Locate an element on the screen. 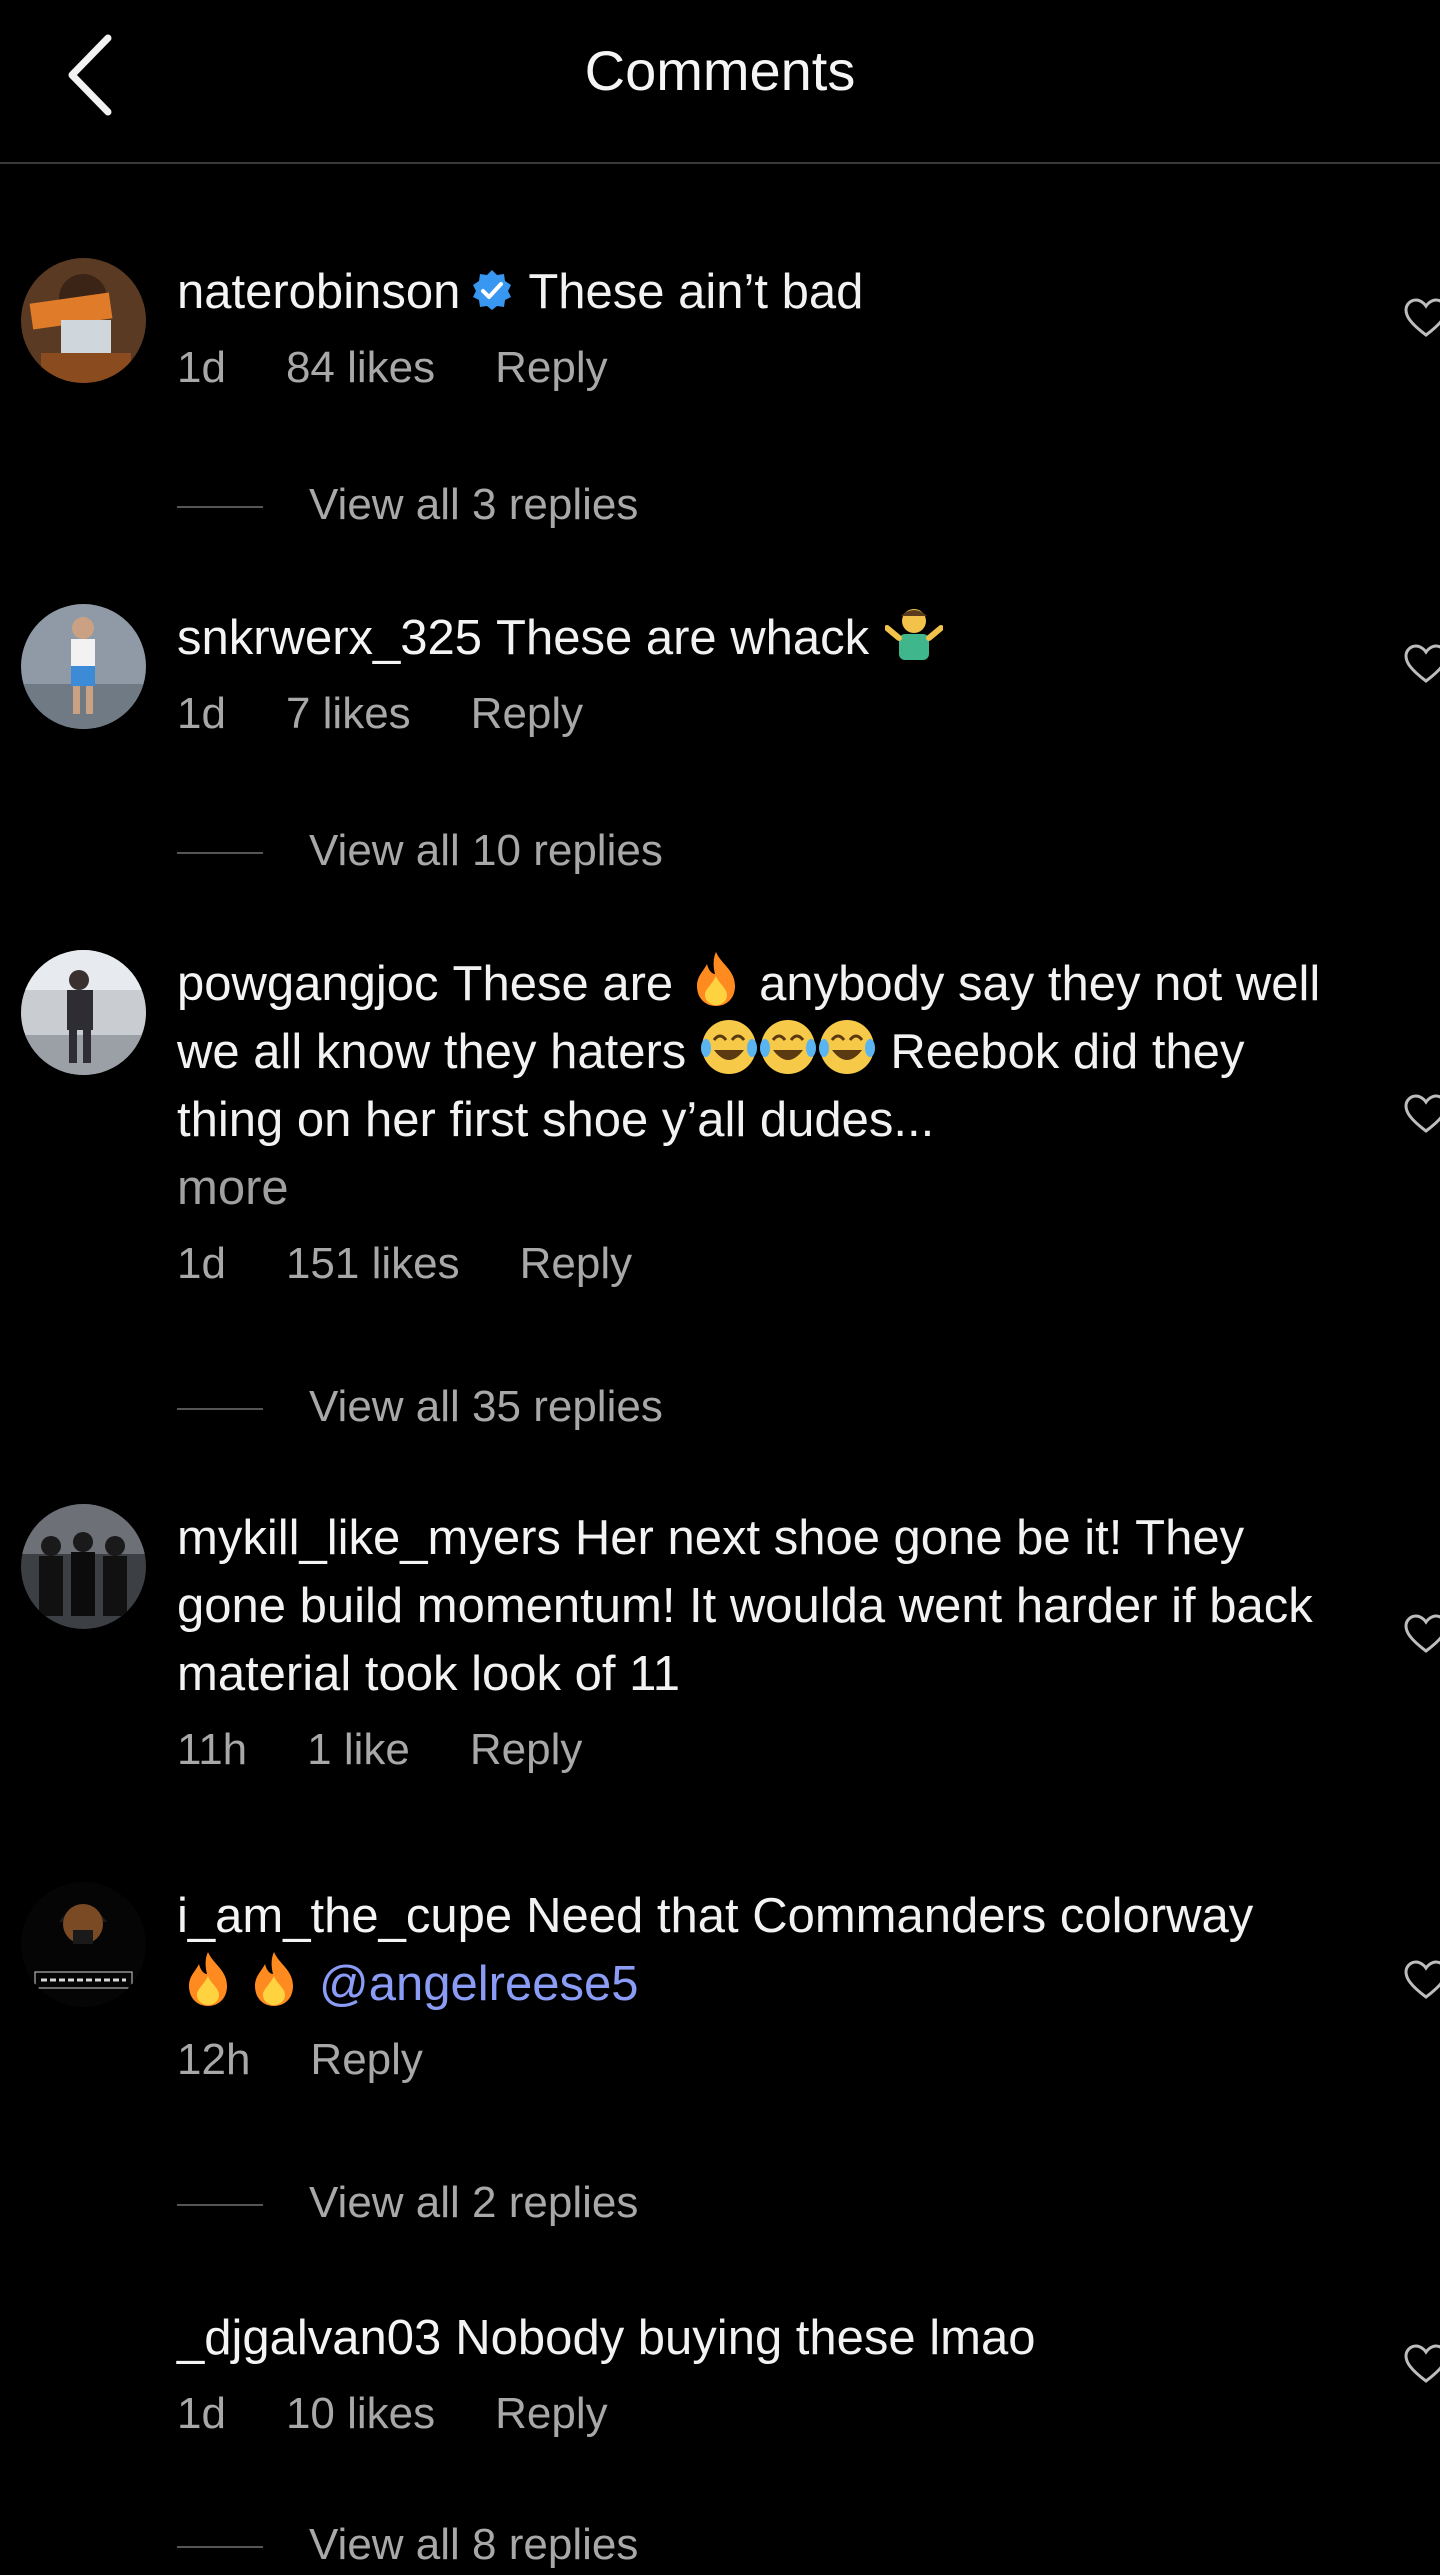 The height and width of the screenshot is (2575, 1440). comment-text: _djgalvan03 Nobody buying these lmao is located at coordinates (767, 2338).